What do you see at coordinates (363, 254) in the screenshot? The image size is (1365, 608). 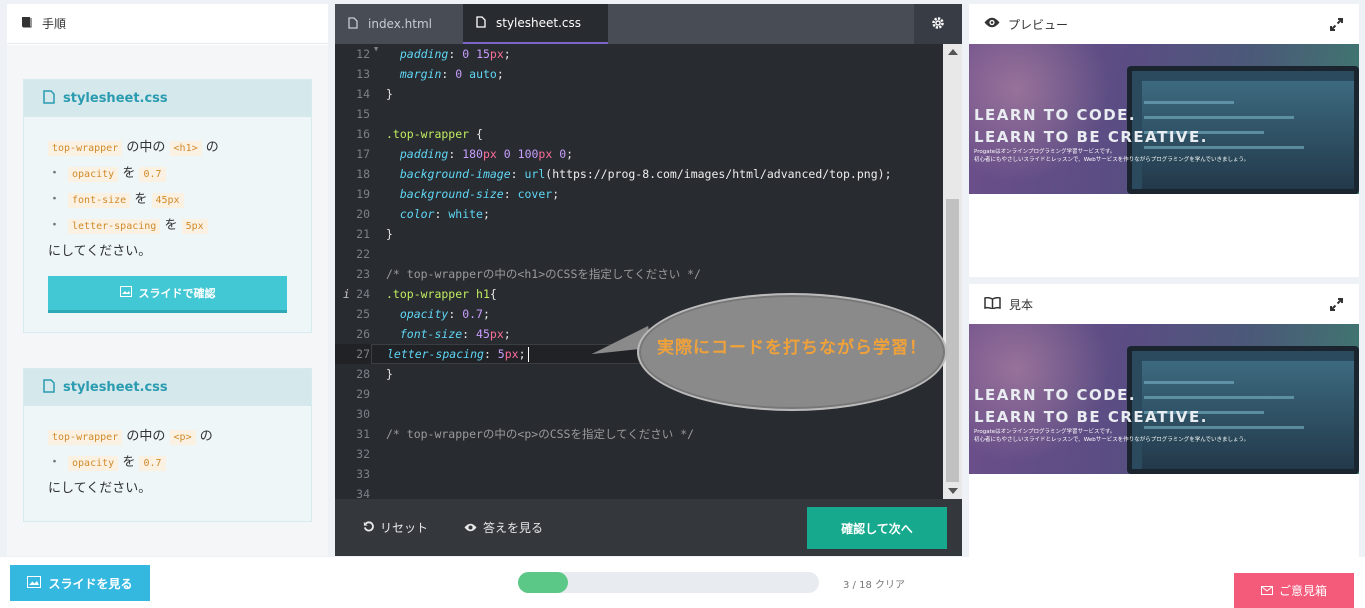 I see `line-number: 22` at bounding box center [363, 254].